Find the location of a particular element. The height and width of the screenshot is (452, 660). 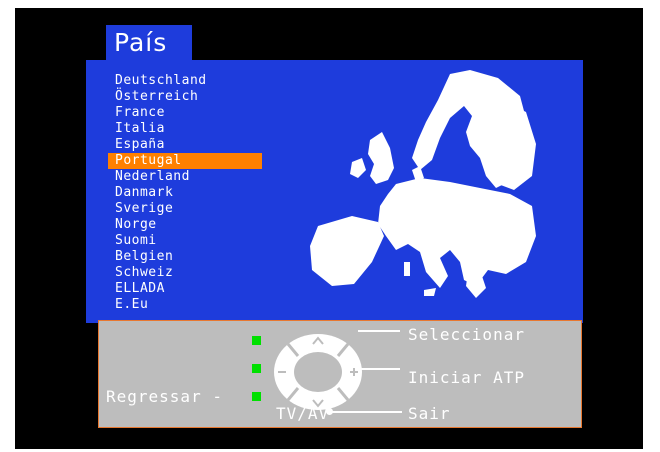

start-atp-label: Iniciar ATP is located at coordinates (466, 377).